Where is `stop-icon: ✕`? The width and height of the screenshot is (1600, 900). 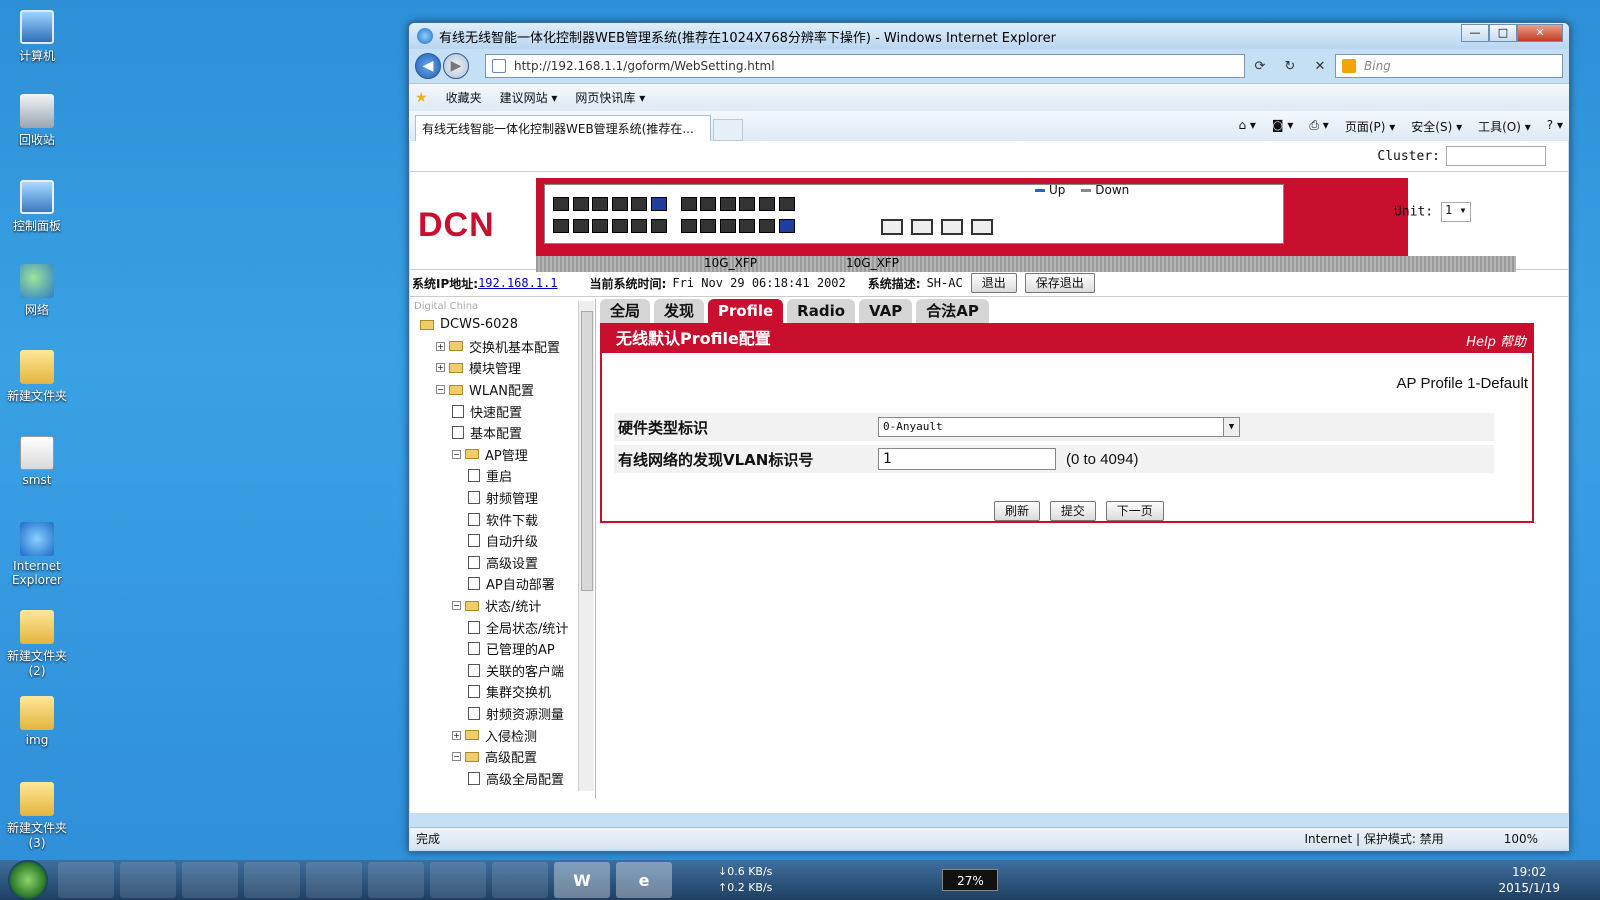 stop-icon: ✕ is located at coordinates (1320, 66).